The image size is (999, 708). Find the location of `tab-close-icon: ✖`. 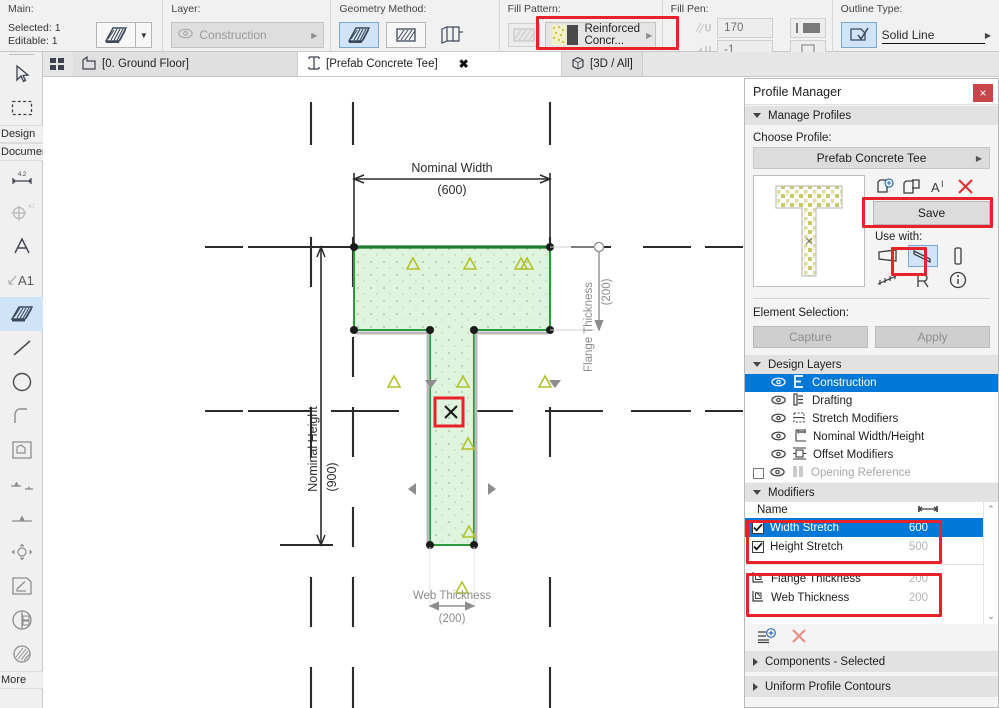

tab-close-icon: ✖ is located at coordinates (464, 64).